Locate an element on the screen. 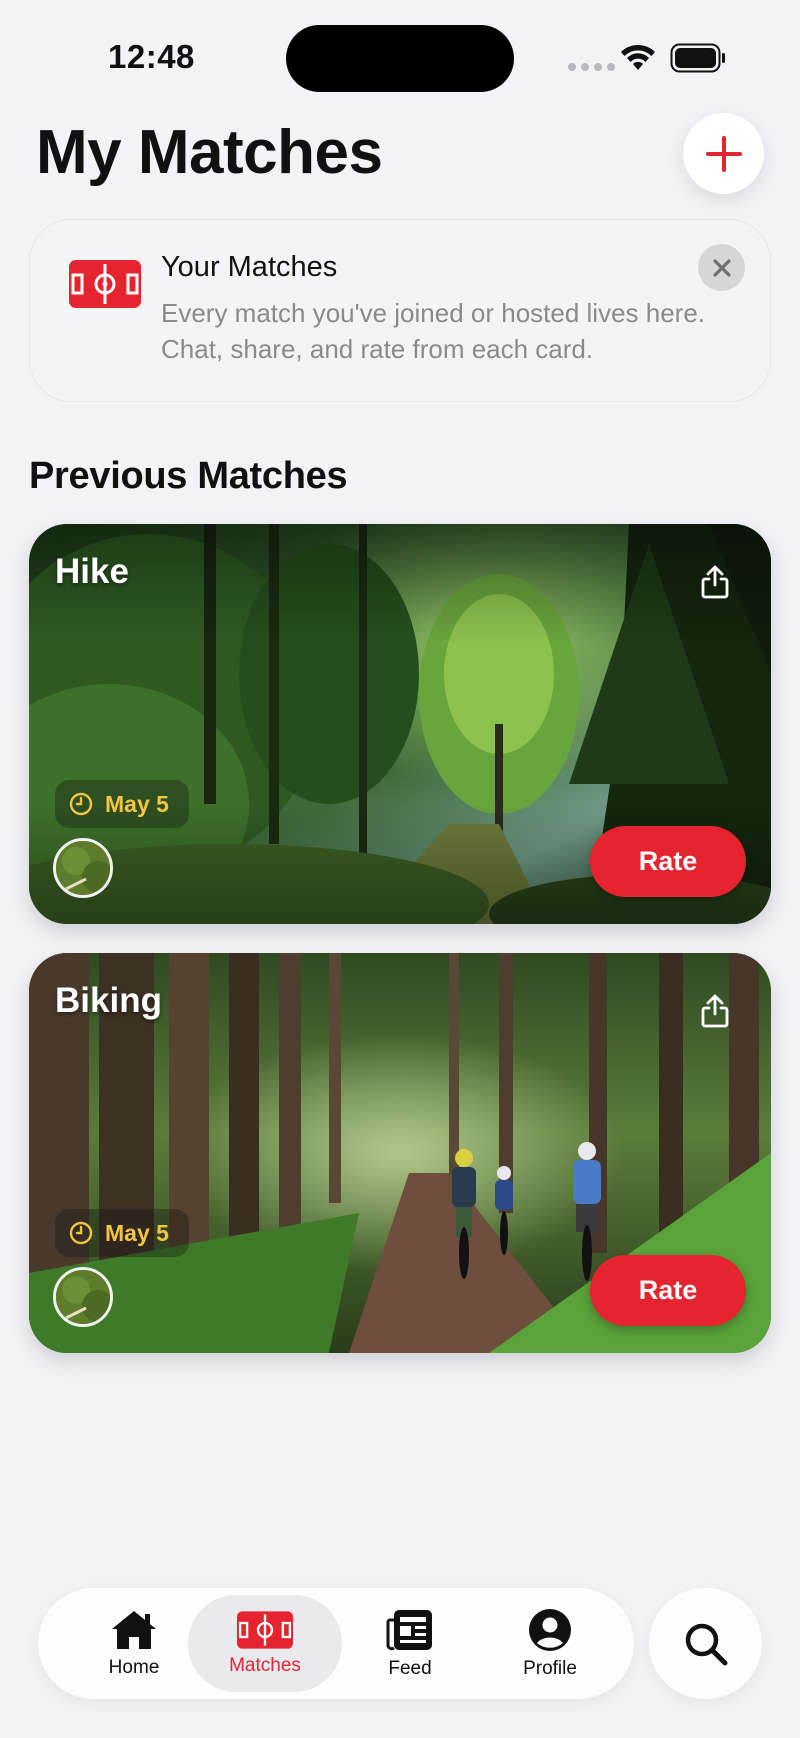 Image resolution: width=800 pixels, height=1738 pixels. tab-bar: Home Matches Feed Profile is located at coordinates (336, 1643).